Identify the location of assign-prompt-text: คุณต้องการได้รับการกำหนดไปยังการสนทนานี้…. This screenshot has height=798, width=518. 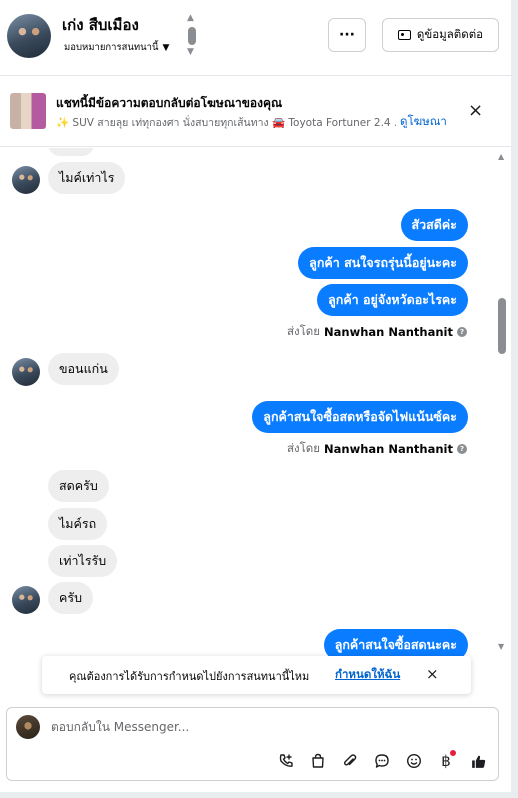
(189, 676).